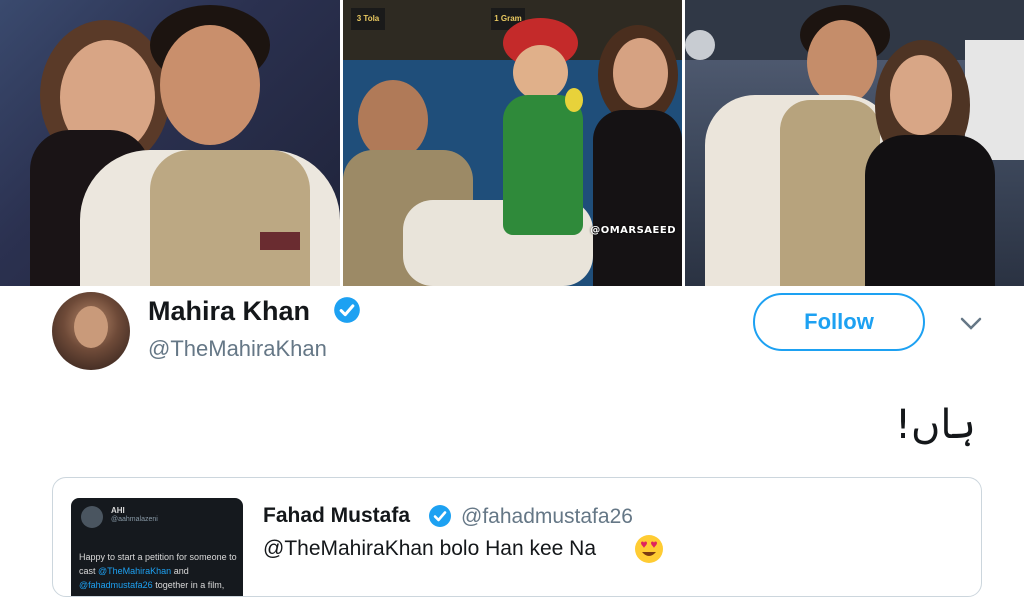  Describe the element at coordinates (180, 571) in the screenshot. I see `thumb-text-2: and` at that location.